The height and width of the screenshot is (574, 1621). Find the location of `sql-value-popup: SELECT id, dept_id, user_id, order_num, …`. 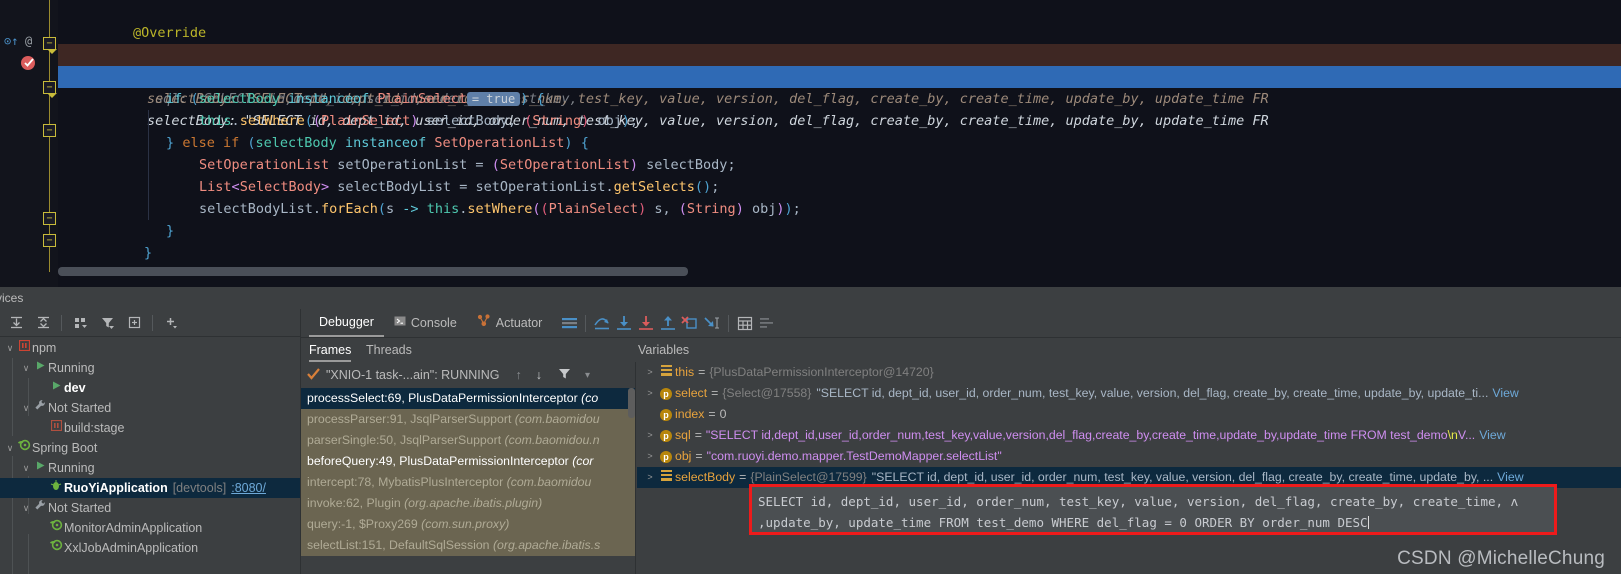

sql-value-popup: SELECT id, dept_id, user_id, order_num, … is located at coordinates (1153, 509).